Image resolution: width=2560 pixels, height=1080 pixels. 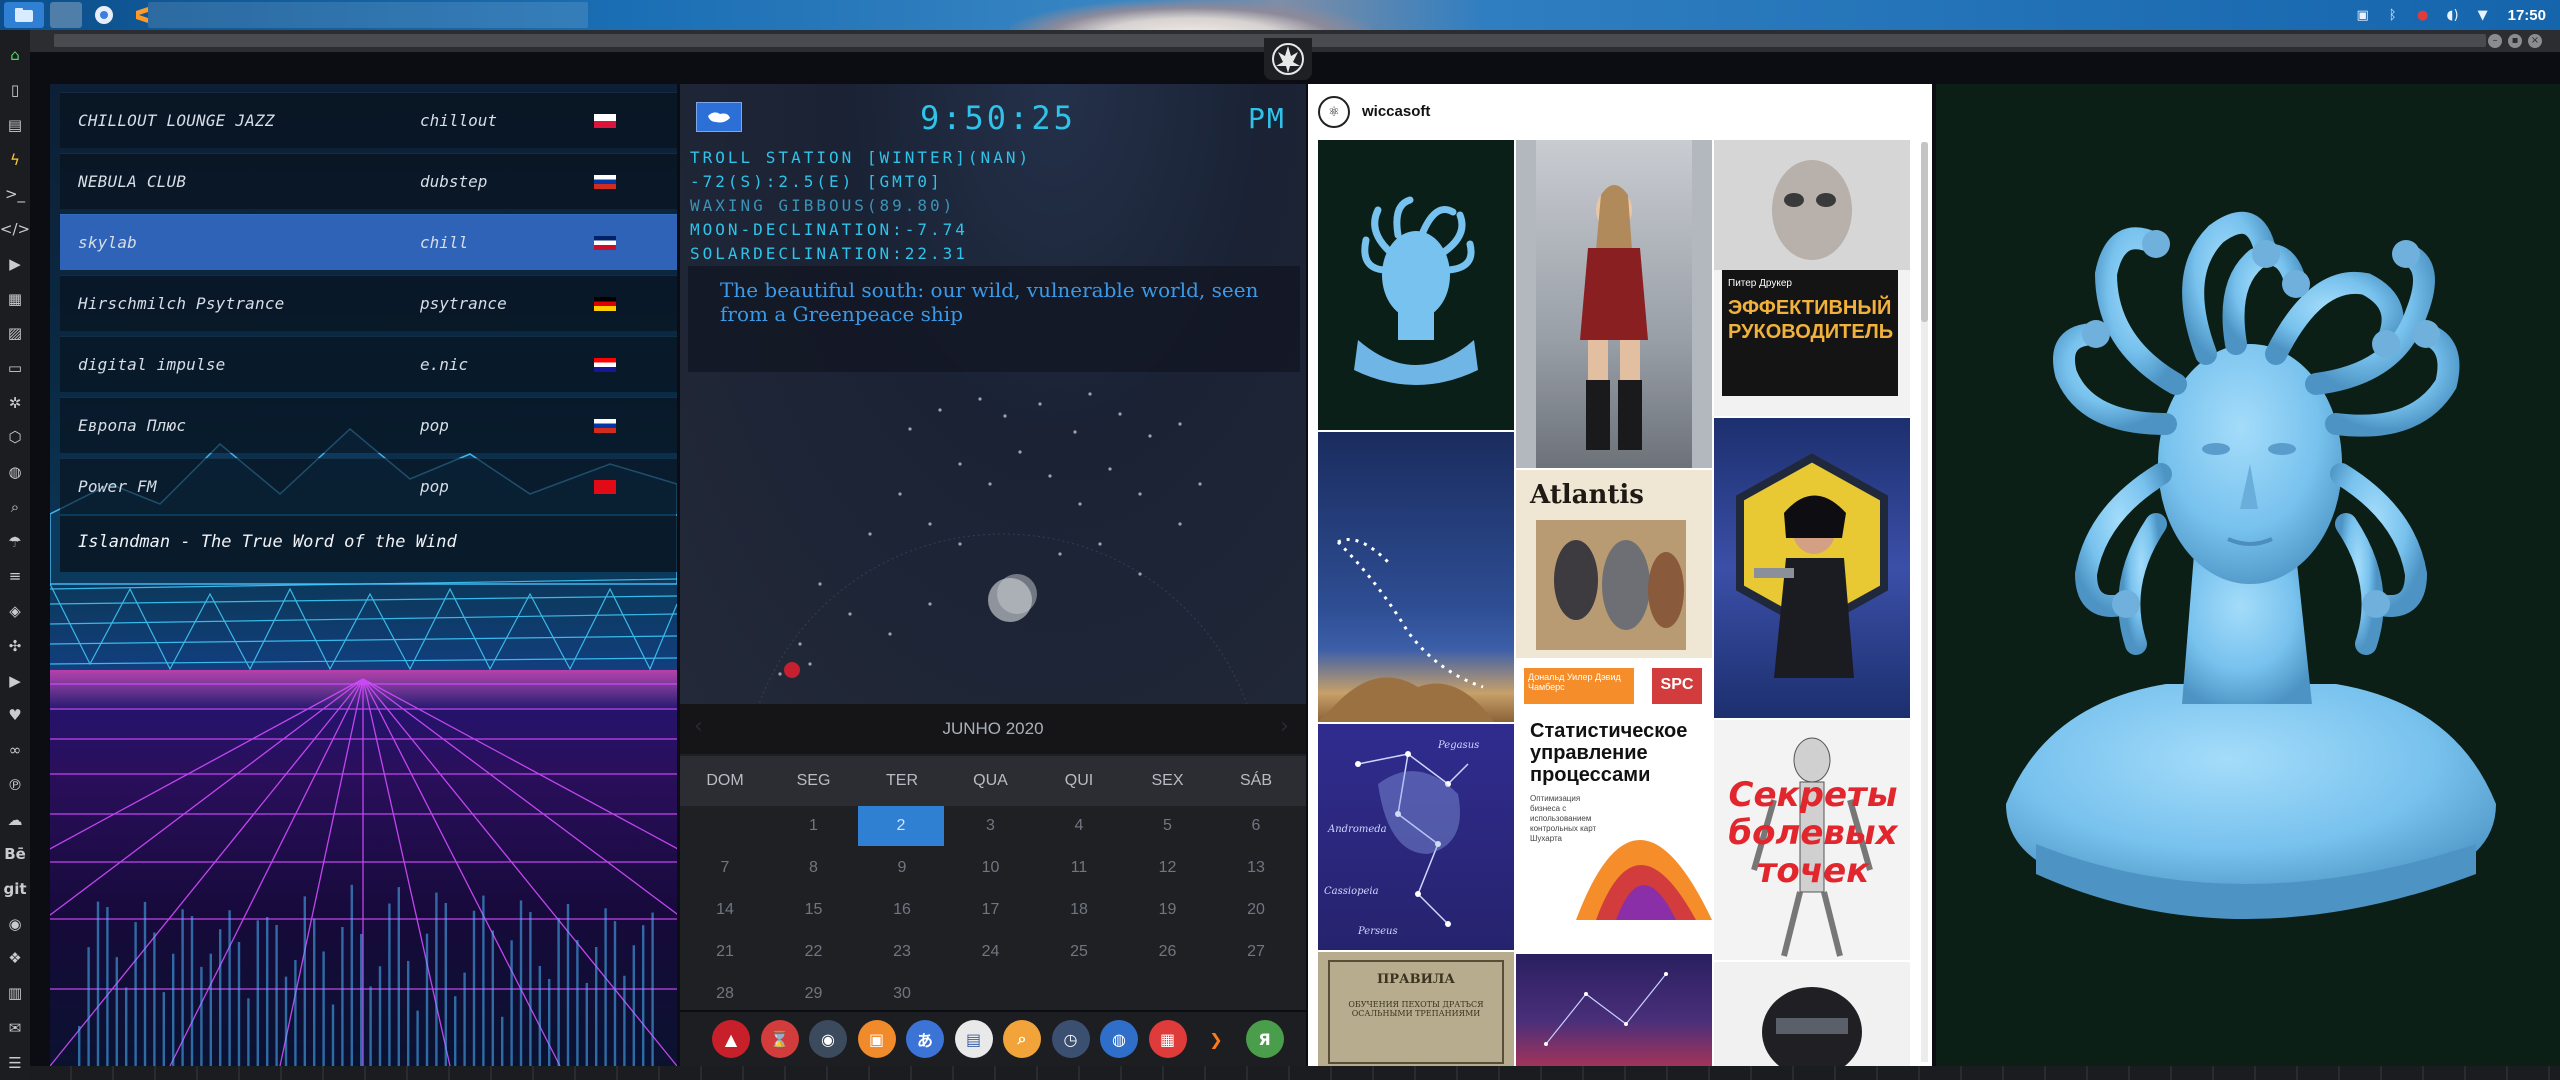 What do you see at coordinates (2393, 15) in the screenshot?
I see `bluetooth-icon: ᛒ` at bounding box center [2393, 15].